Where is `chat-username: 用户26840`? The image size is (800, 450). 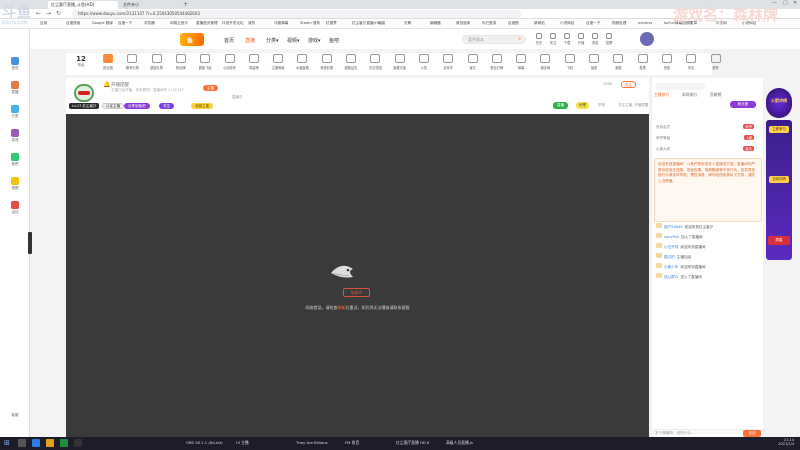 chat-username: 用户26840 is located at coordinates (673, 227).